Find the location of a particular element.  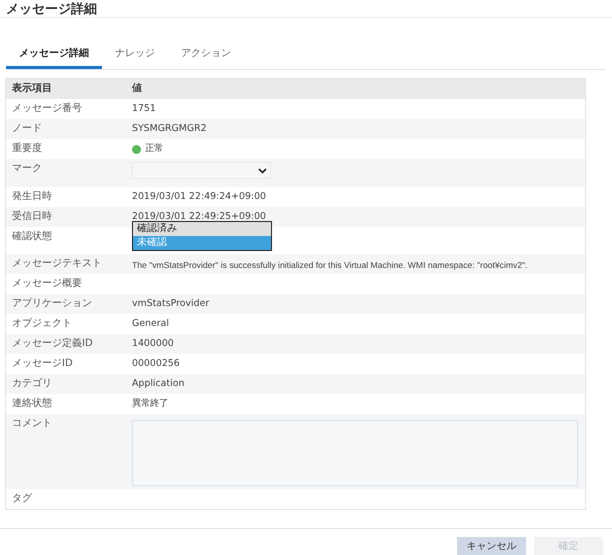

column-header: 表示項目 is located at coordinates (32, 88).